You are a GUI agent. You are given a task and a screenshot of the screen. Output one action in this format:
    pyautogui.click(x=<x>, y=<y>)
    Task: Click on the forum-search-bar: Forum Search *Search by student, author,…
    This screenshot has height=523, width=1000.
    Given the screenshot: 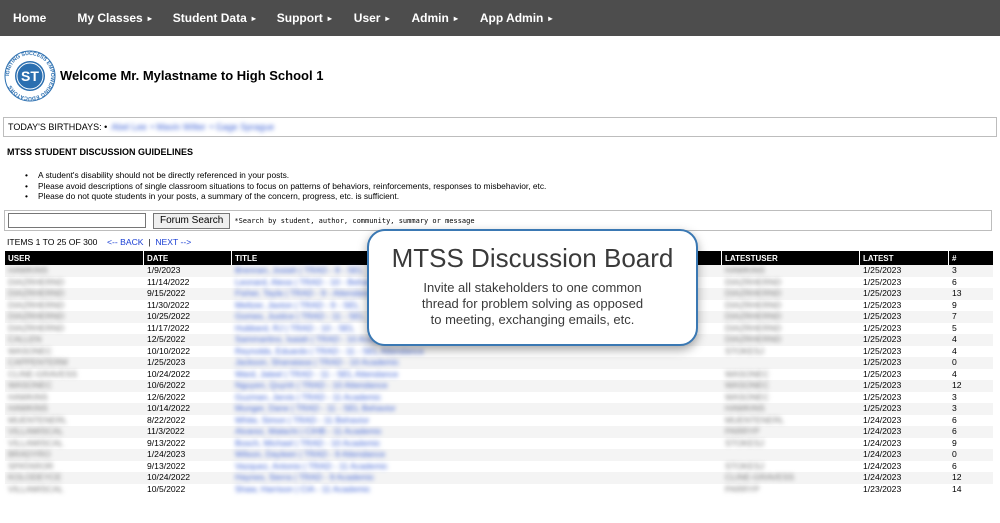 What is the action you would take?
    pyautogui.click(x=498, y=220)
    